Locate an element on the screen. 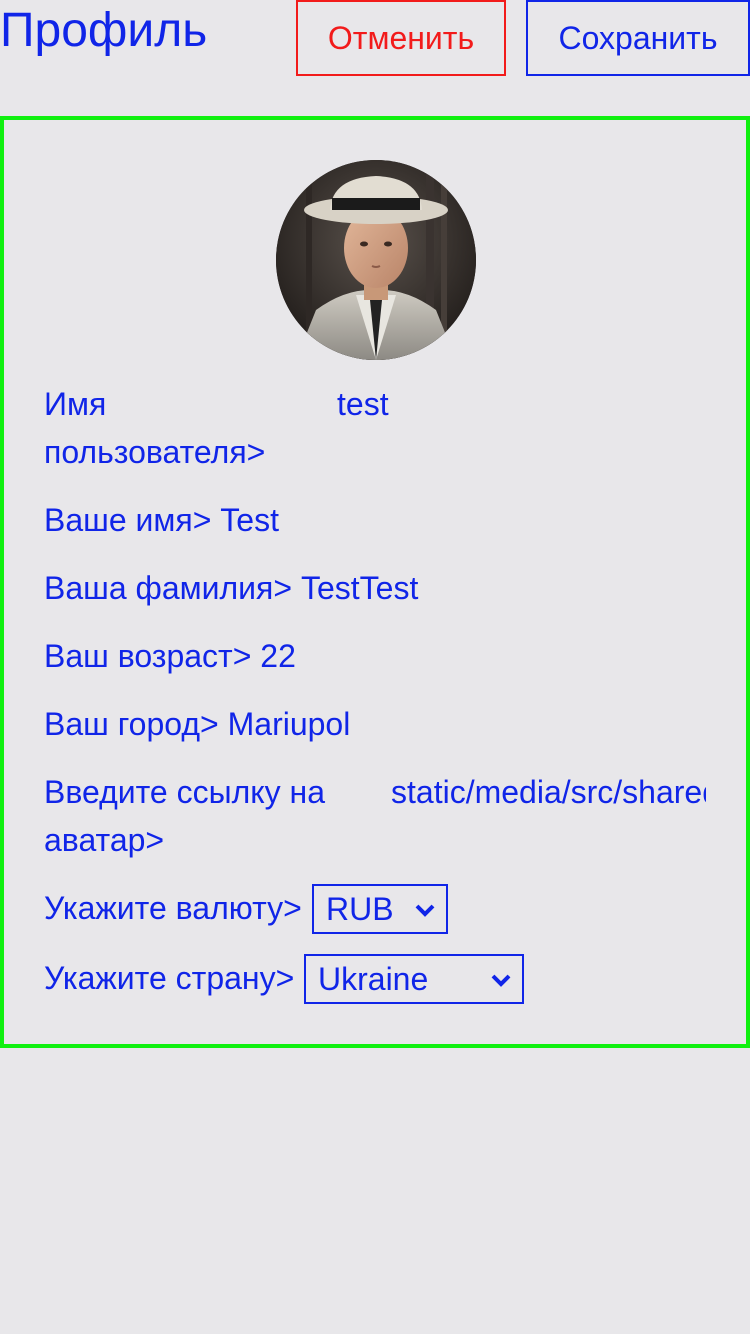 The height and width of the screenshot is (1334, 750). save-button: Сохранить is located at coordinates (638, 38).